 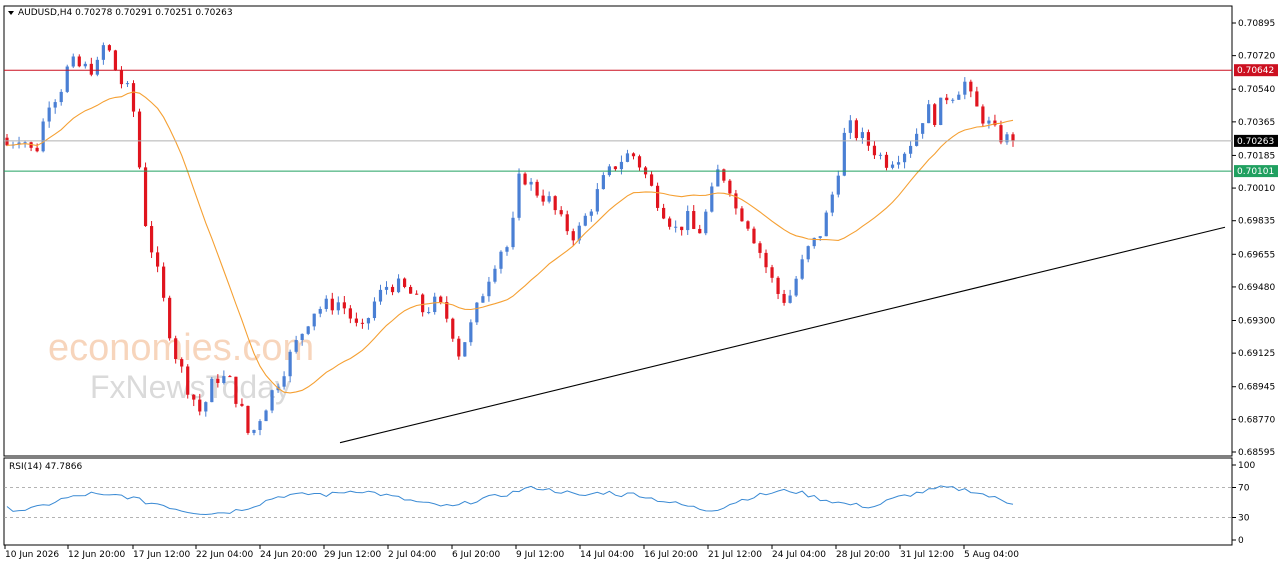 I want to click on y-tick-label: 0.70540, so click(x=1256, y=90).